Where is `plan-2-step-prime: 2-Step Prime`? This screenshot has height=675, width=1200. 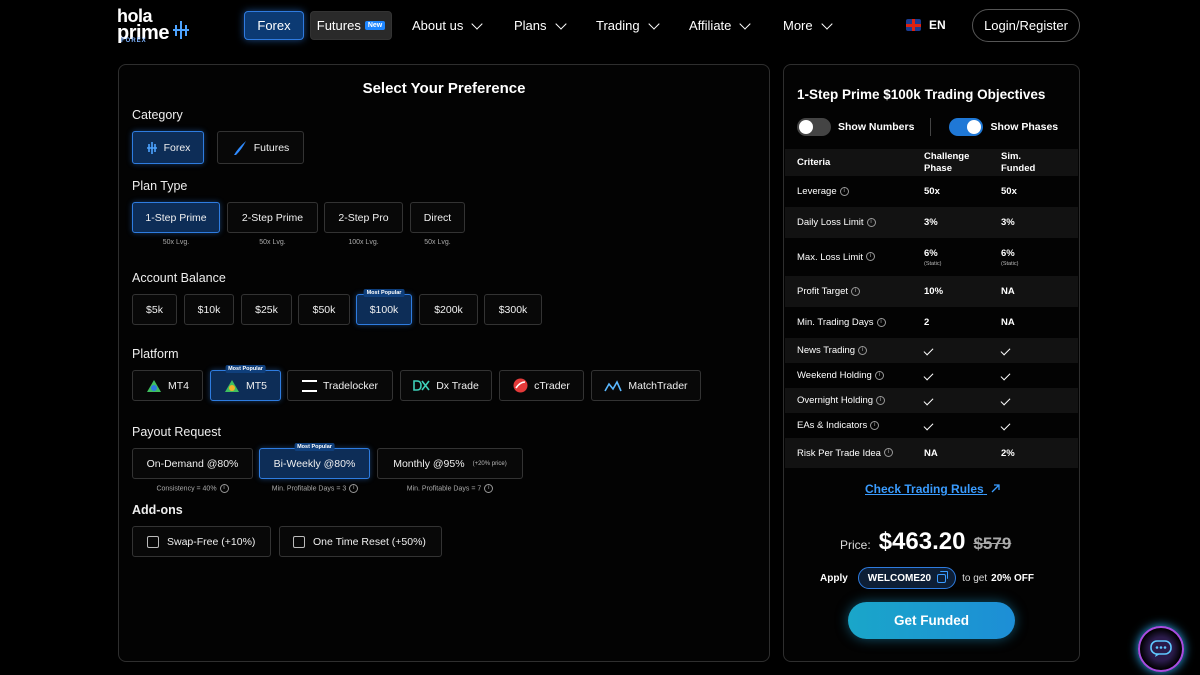 plan-2-step-prime: 2-Step Prime is located at coordinates (272, 217).